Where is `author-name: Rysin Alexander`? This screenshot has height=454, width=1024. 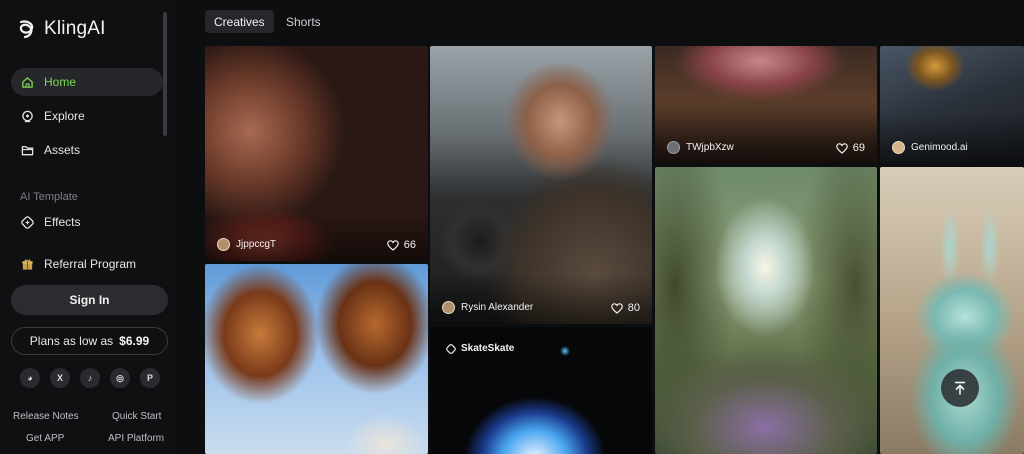 author-name: Rysin Alexander is located at coordinates (497, 307).